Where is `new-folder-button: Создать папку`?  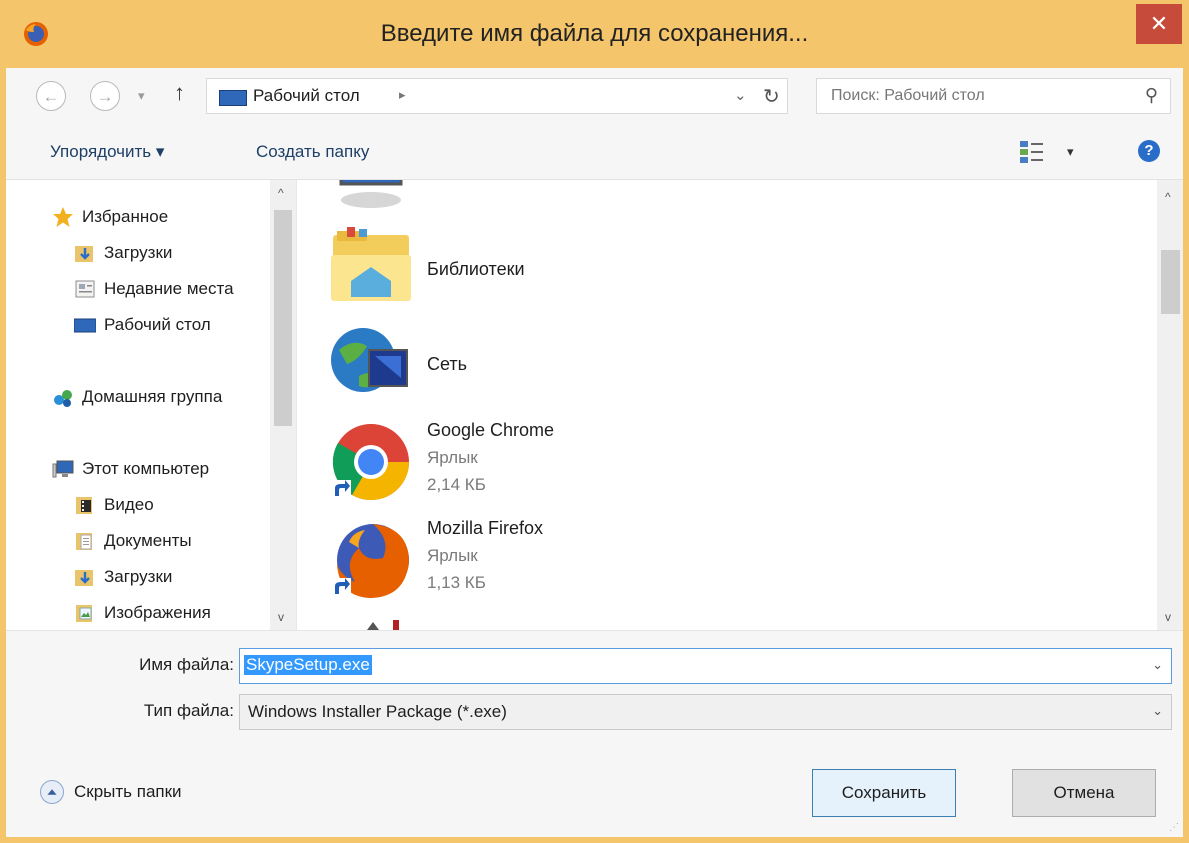 new-folder-button: Создать папку is located at coordinates (312, 152).